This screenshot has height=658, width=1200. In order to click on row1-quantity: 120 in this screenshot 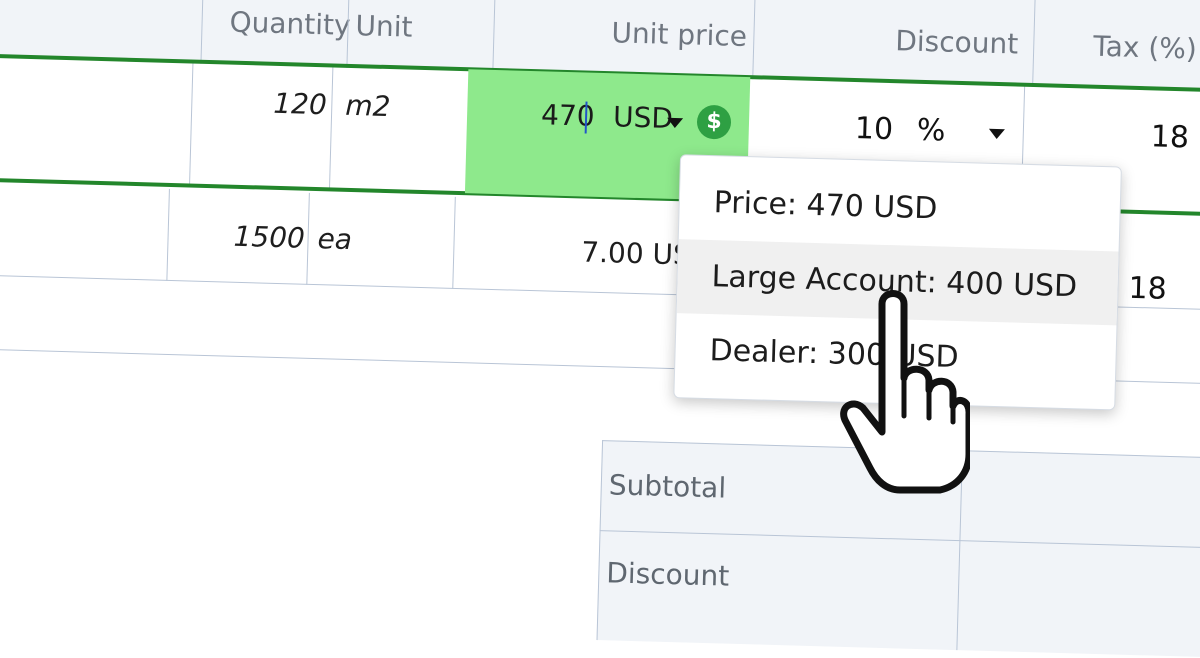, I will do `click(300, 104)`.